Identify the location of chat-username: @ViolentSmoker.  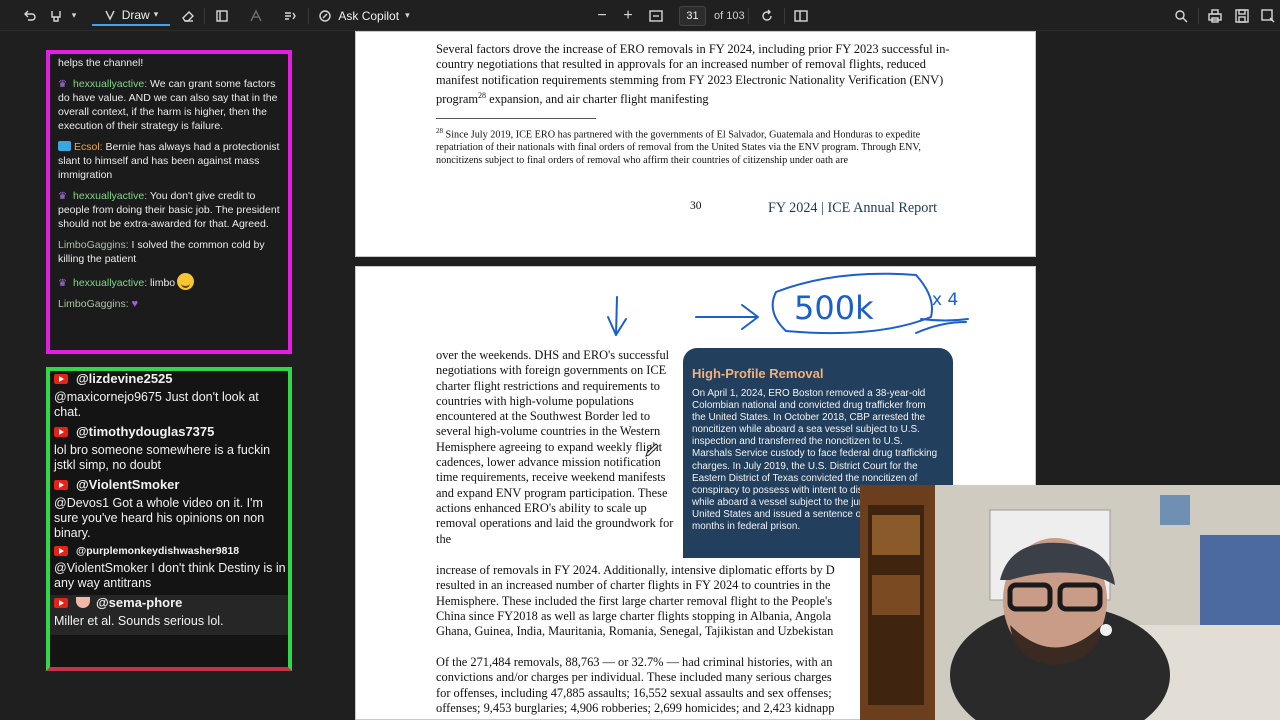
(127, 484).